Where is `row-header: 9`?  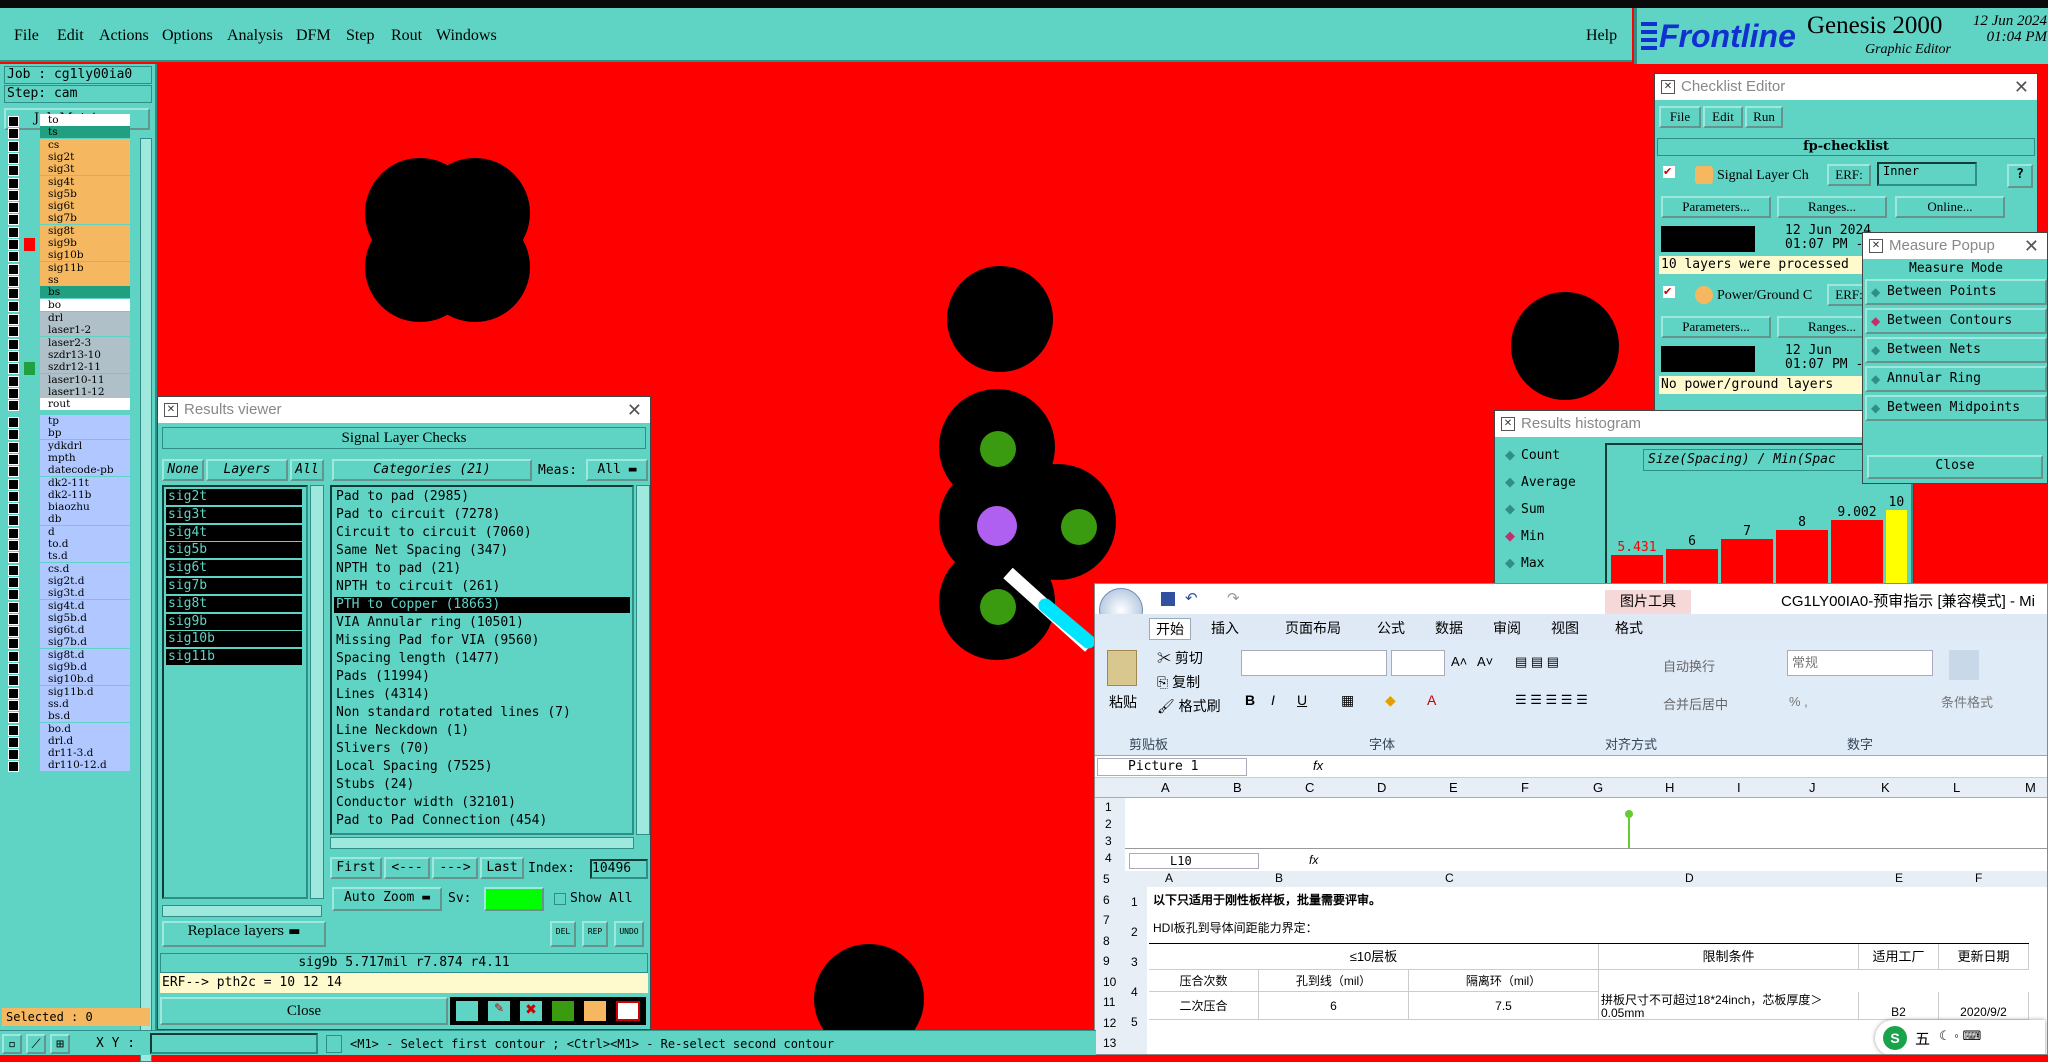
row-header: 9 is located at coordinates (1106, 961).